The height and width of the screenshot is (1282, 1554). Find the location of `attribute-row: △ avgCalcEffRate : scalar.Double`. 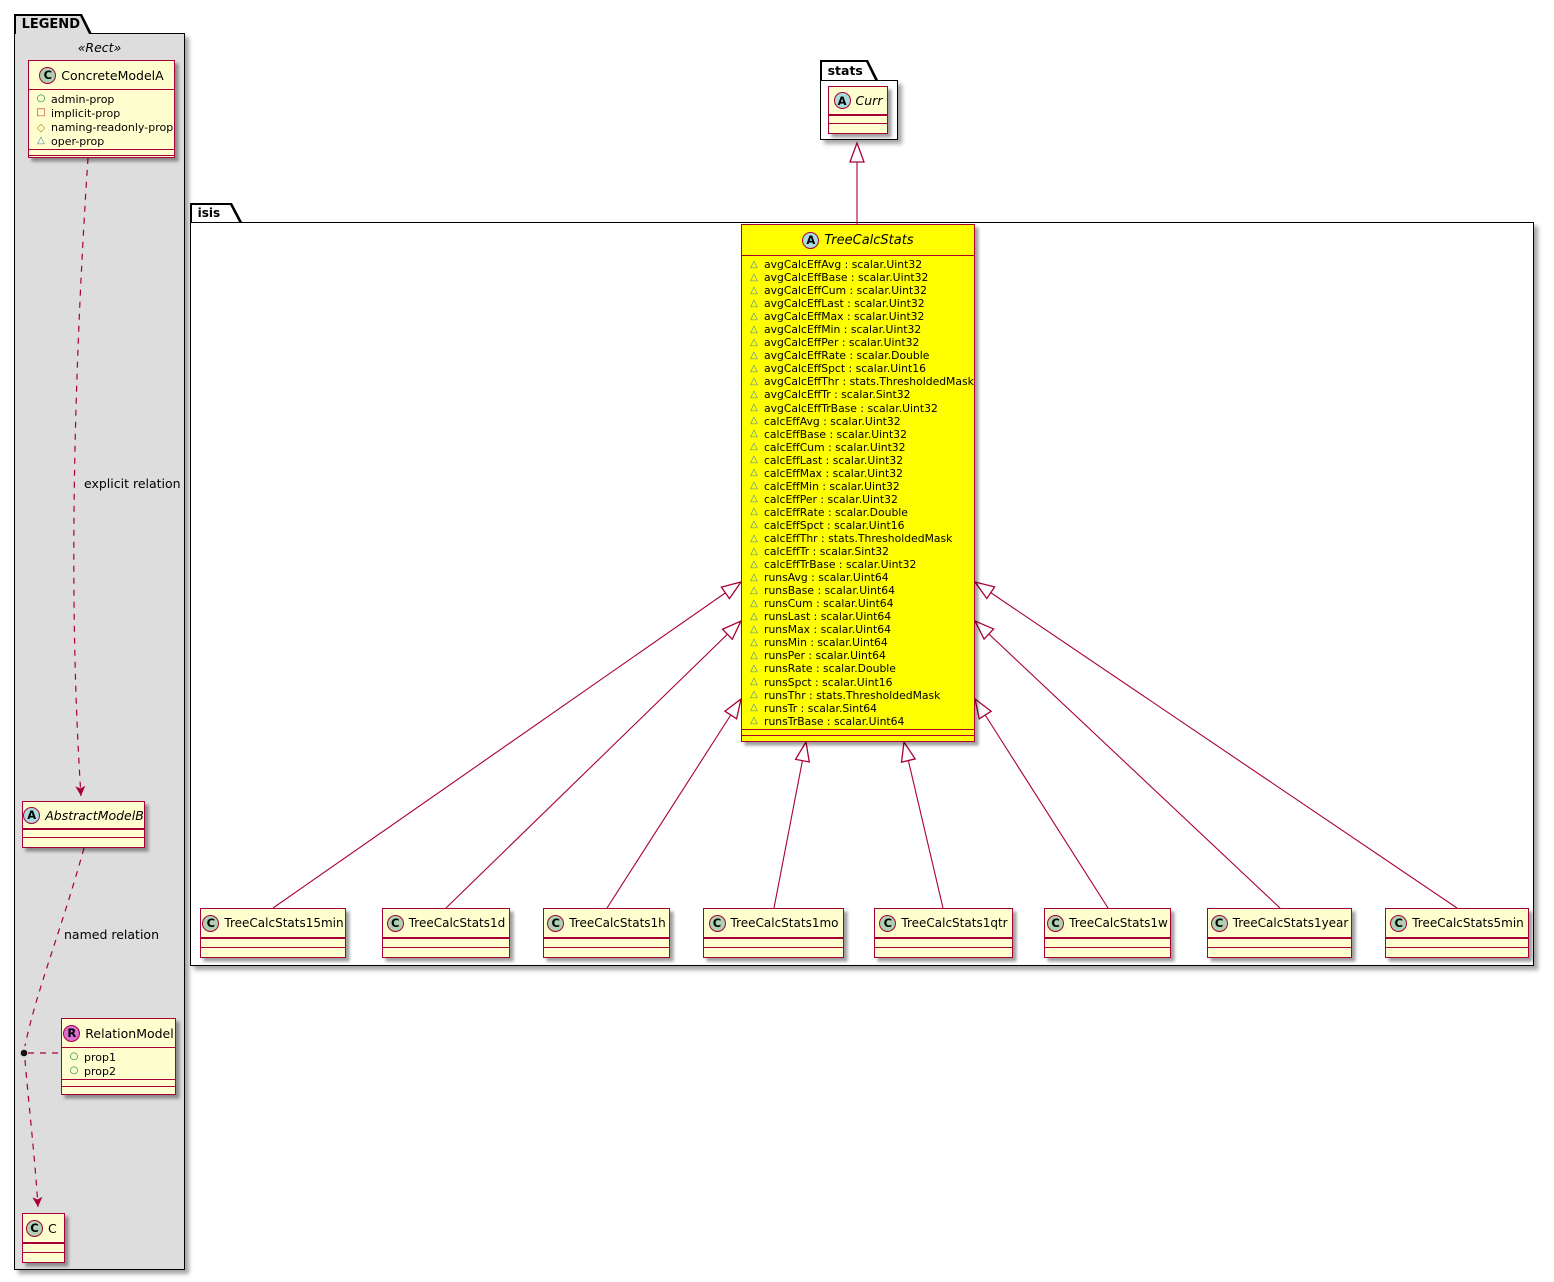

attribute-row: △ avgCalcEffRate : scalar.Double is located at coordinates (858, 355).